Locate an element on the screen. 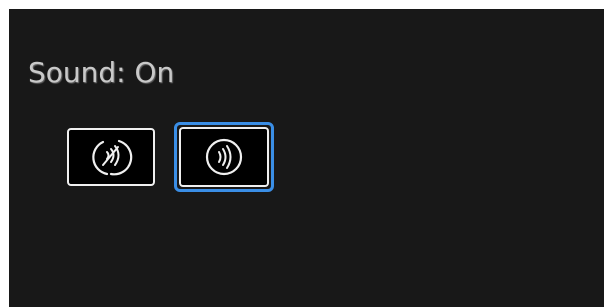  sound-off-icon is located at coordinates (111, 157).